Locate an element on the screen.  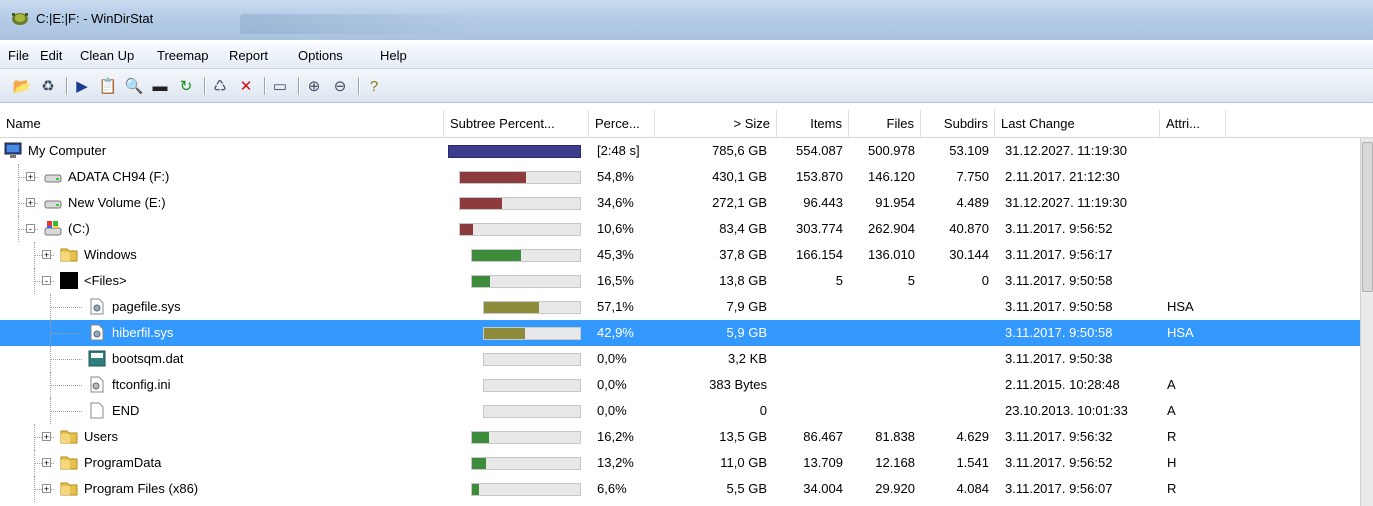
scrollbar-thumb is located at coordinates (1367, 217).